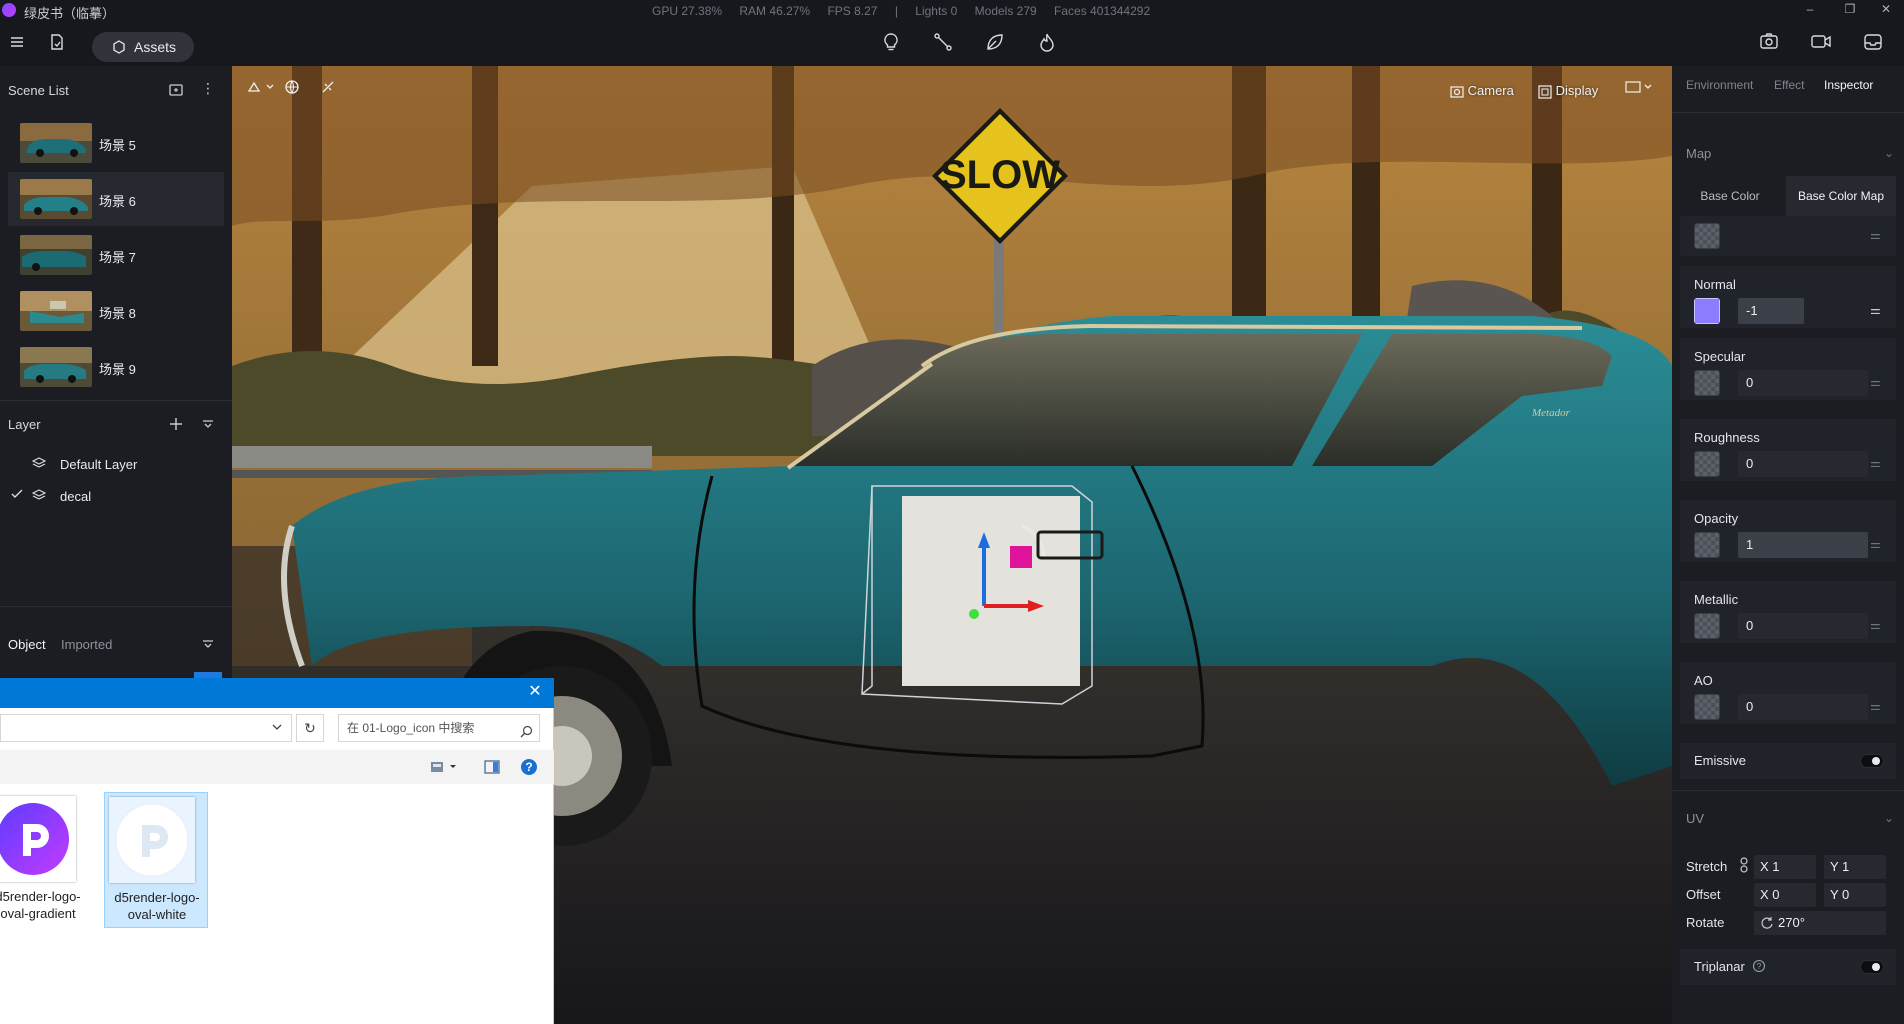 This screenshot has height=1024, width=1904. I want to click on triplanar-toggle, so click(1872, 967).